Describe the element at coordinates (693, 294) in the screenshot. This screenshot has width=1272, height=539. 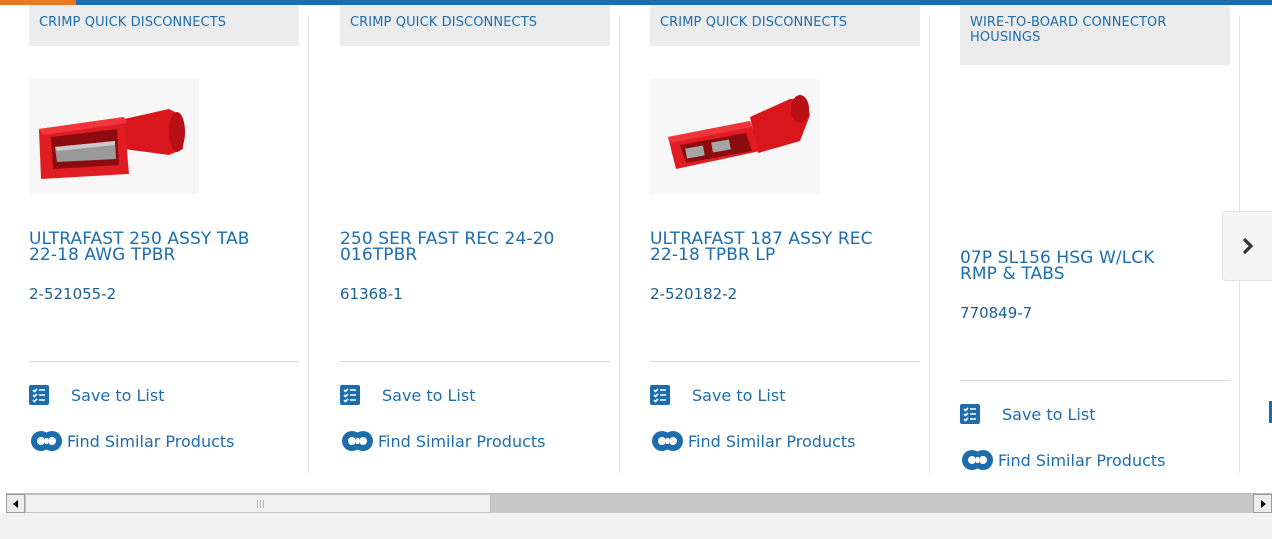
I see `part-number: 2-520182-2` at that location.